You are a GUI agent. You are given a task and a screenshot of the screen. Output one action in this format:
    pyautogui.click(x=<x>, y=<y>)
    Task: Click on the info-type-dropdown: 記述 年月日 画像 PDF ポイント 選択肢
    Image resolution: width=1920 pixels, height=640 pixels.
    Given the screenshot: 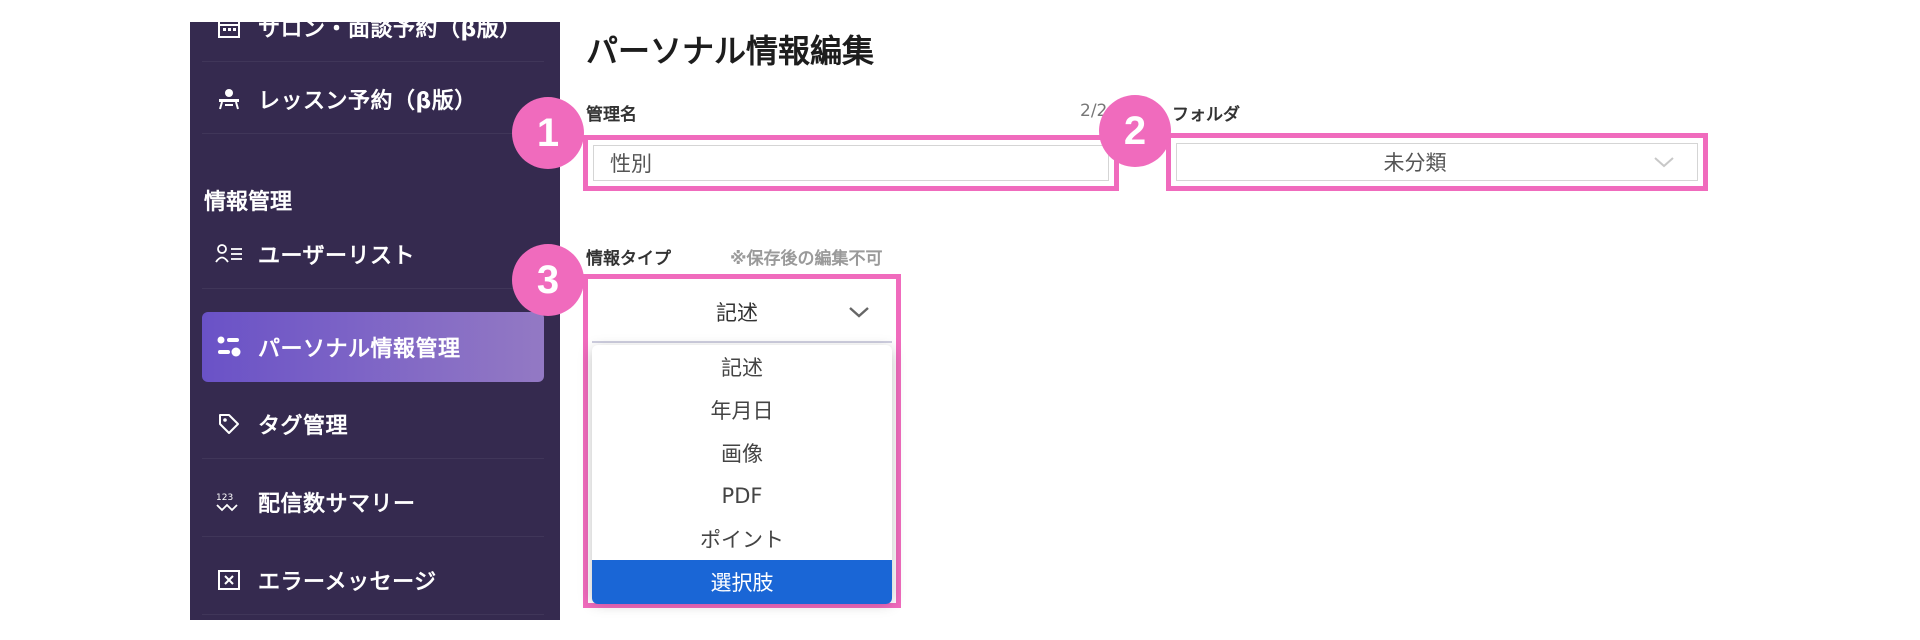 What is the action you would take?
    pyautogui.click(x=742, y=474)
    